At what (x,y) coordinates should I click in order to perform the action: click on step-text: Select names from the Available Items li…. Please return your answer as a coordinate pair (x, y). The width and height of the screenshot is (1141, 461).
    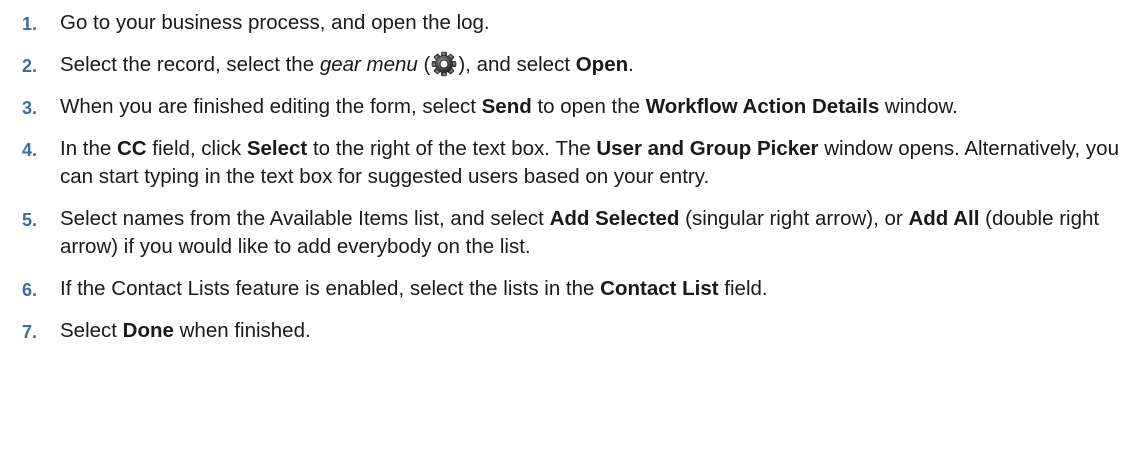
    Looking at the image, I should click on (579, 232).